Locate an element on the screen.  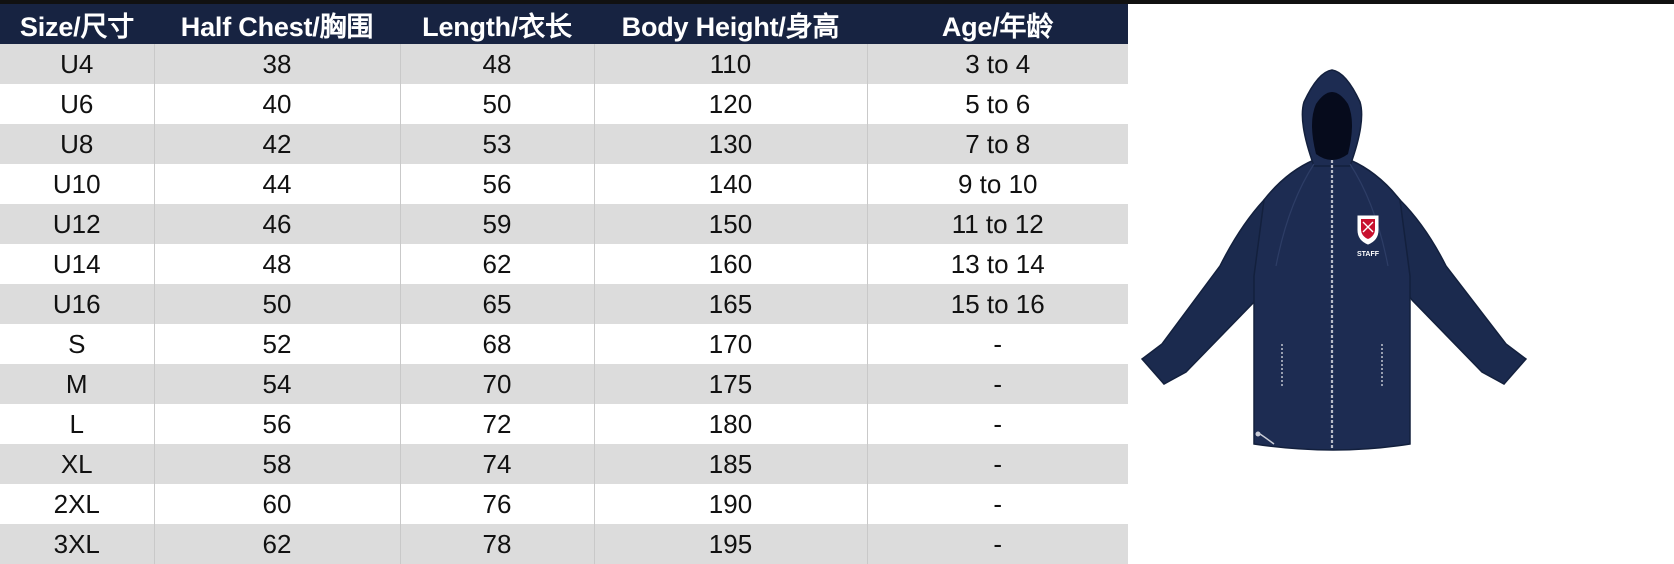
cell-size: L is located at coordinates (77, 424).